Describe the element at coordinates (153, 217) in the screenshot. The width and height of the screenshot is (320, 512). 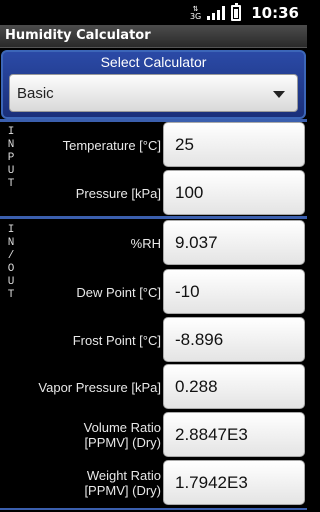
I see `inout-section-divider` at that location.